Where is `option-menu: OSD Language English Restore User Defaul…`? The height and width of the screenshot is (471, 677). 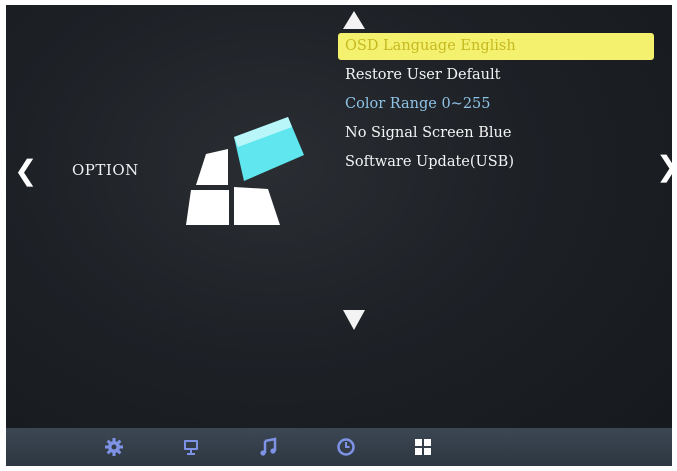
option-menu: OSD Language English Restore User Defaul… is located at coordinates (496, 105).